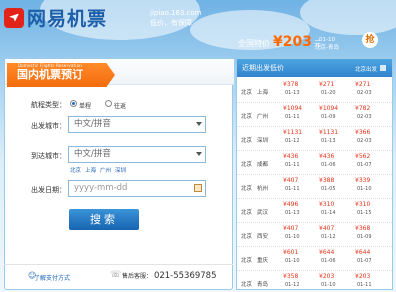 The width and height of the screenshot is (396, 292). What do you see at coordinates (176, 18) in the screenshot?
I see `logo-subtitle: jipiao.163.com 低价，有保障` at bounding box center [176, 18].